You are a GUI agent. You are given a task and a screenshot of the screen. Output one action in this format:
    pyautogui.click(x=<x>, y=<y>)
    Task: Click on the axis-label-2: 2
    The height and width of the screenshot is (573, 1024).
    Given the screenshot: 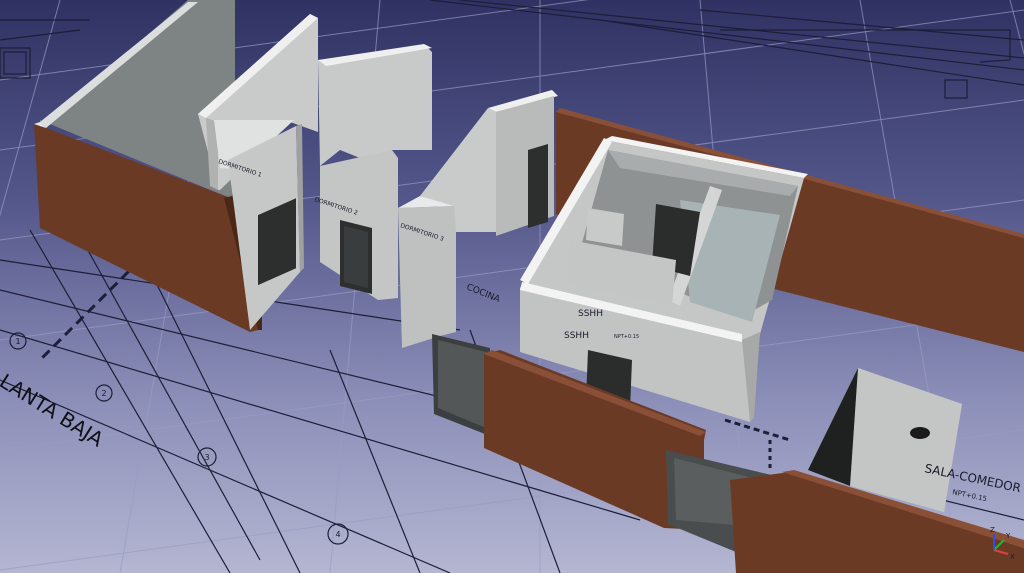 What is the action you would take?
    pyautogui.click(x=103, y=393)
    